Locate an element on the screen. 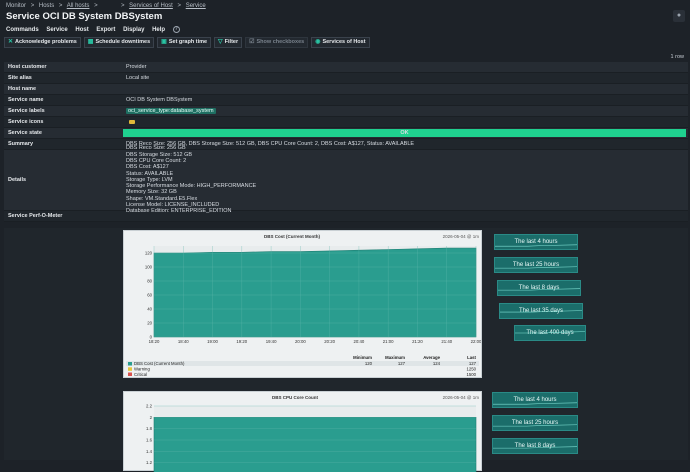 This screenshot has height=472, width=690. row-value: Local site is located at coordinates (405, 78).